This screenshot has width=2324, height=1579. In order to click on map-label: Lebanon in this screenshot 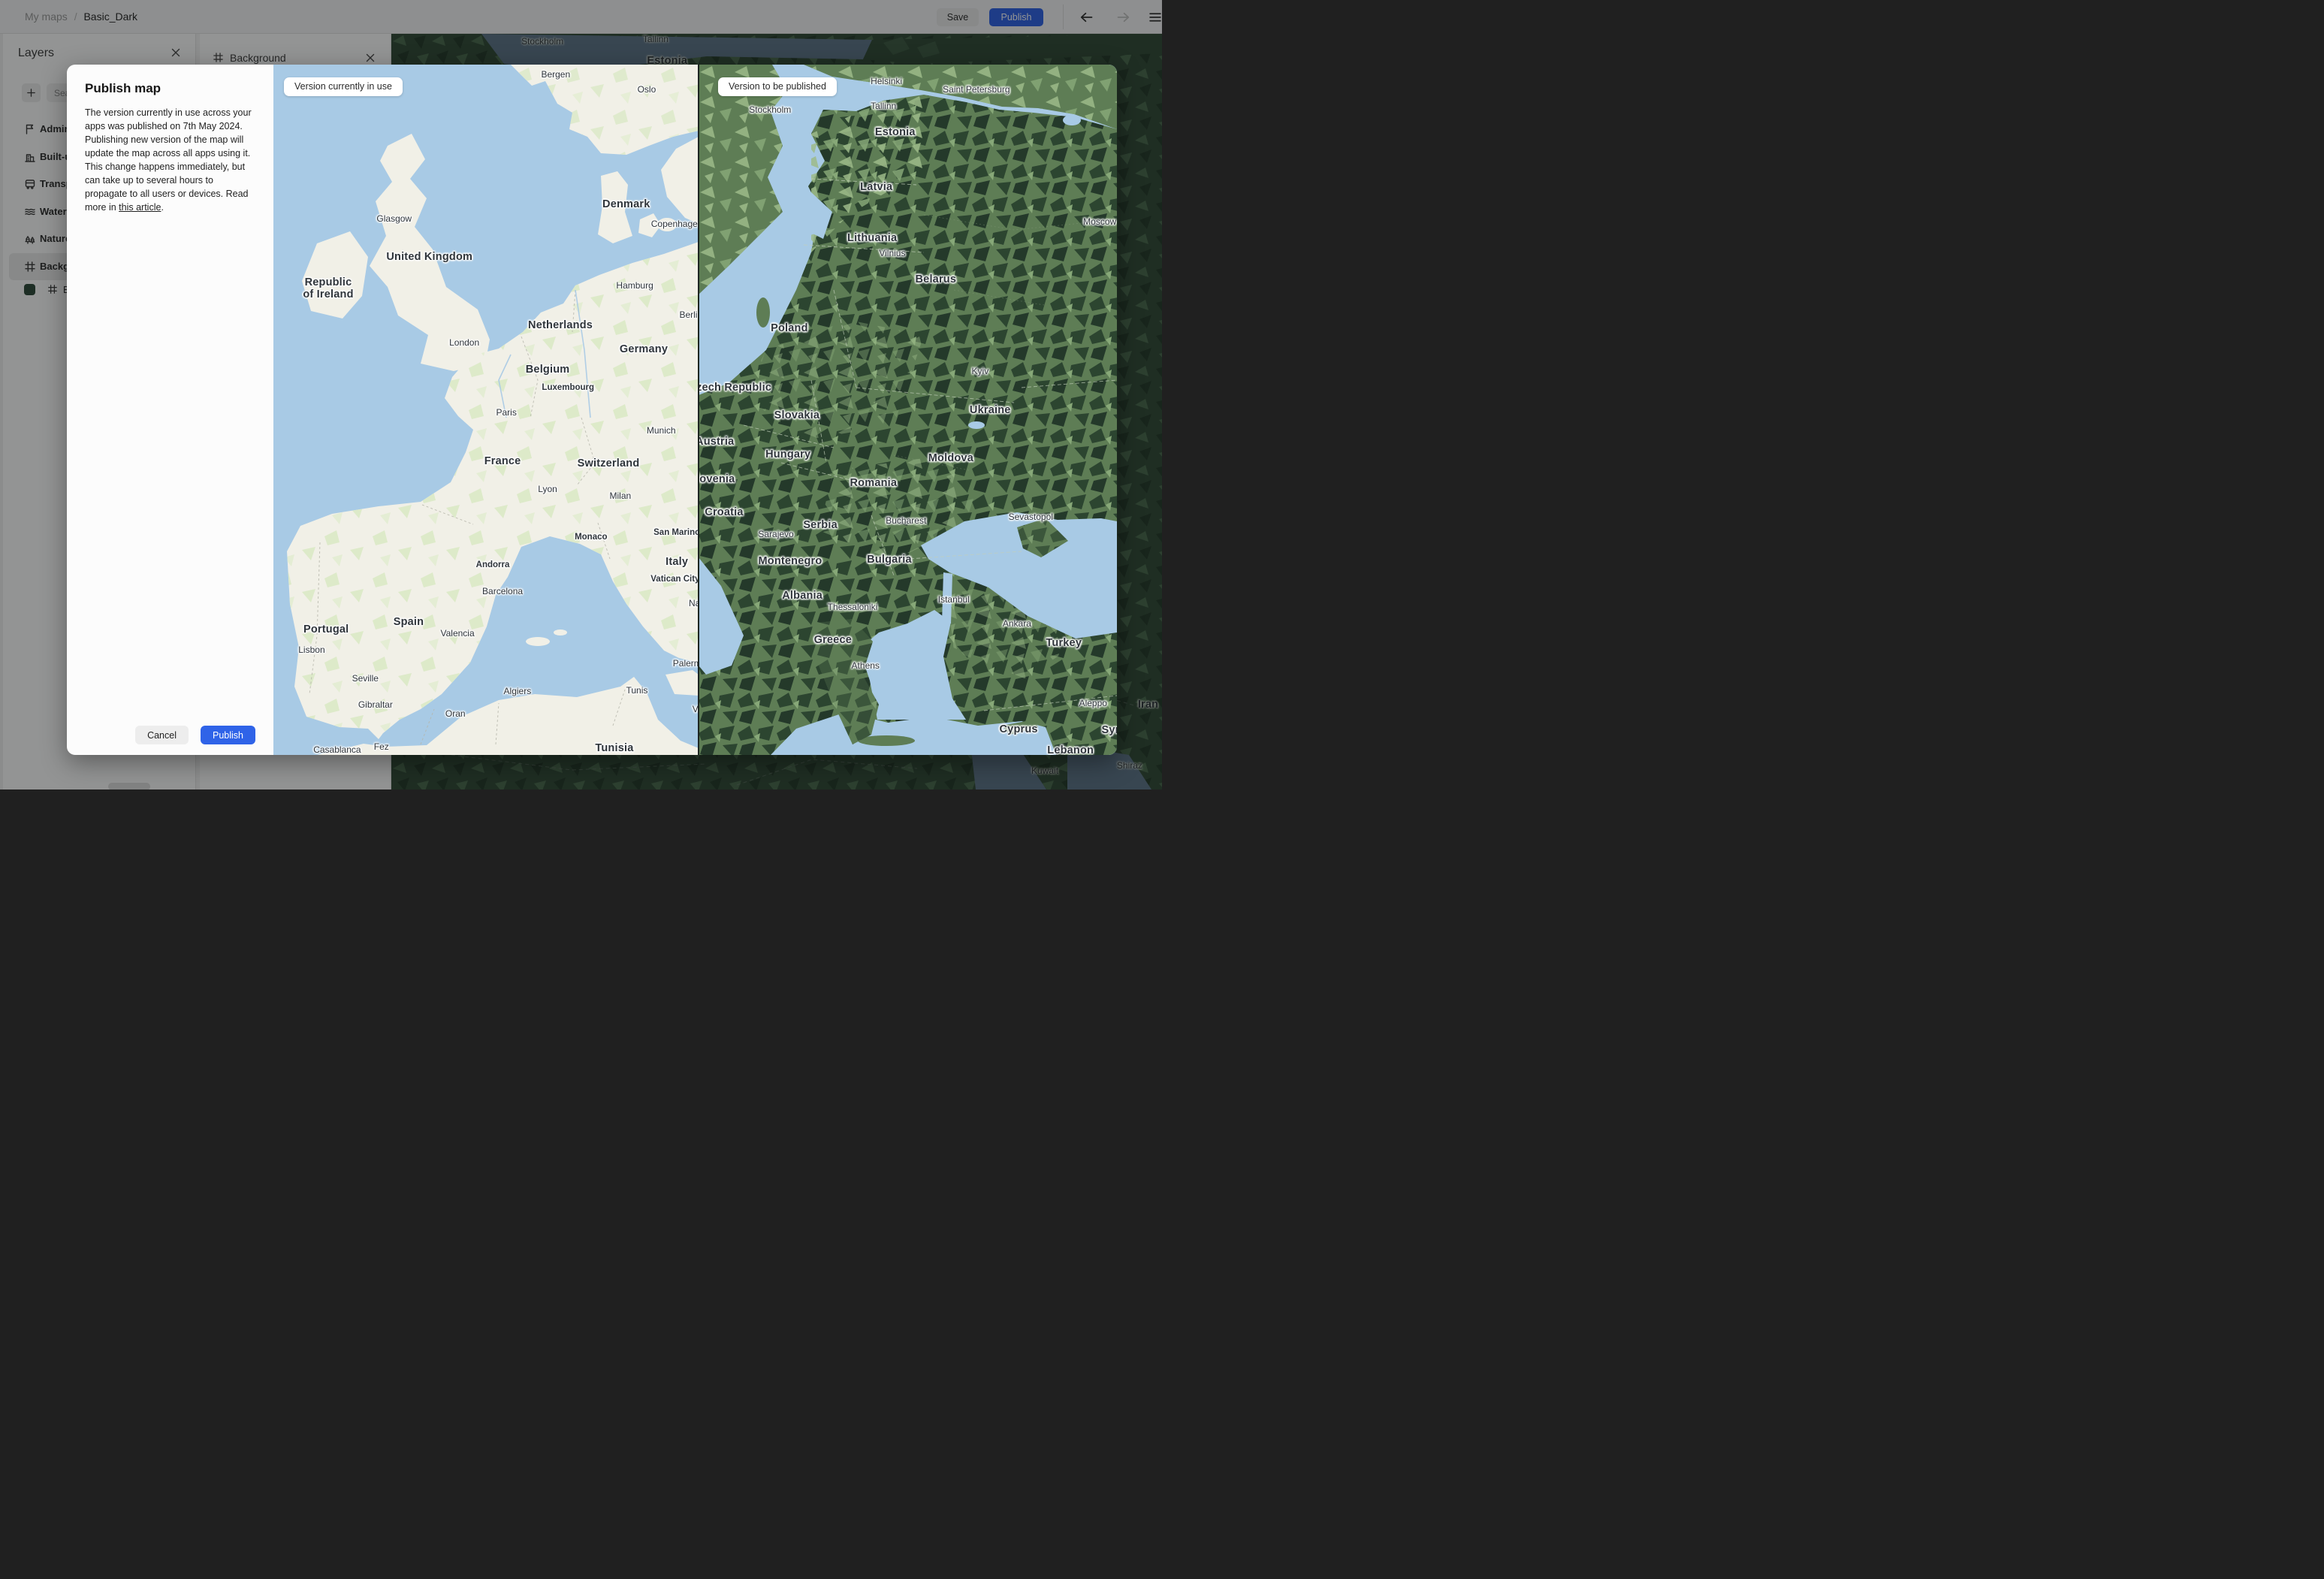, I will do `click(1070, 749)`.